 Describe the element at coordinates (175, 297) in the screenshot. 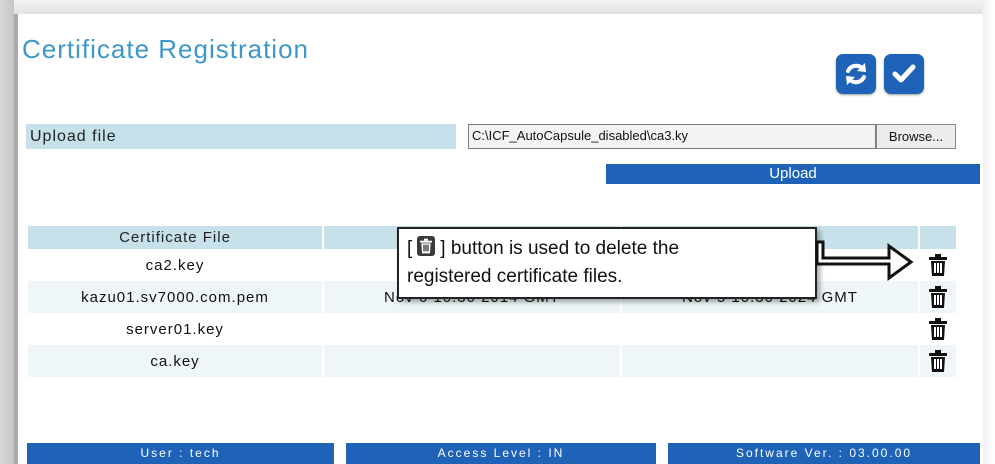

I see `cell-file: kazu01.sv7000.com.pem` at that location.